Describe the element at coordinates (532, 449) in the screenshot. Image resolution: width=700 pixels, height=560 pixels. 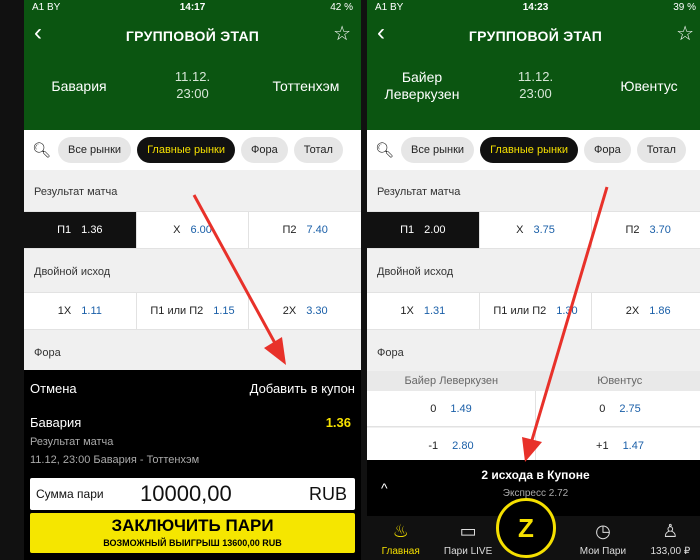
I see `arrow-head` at that location.